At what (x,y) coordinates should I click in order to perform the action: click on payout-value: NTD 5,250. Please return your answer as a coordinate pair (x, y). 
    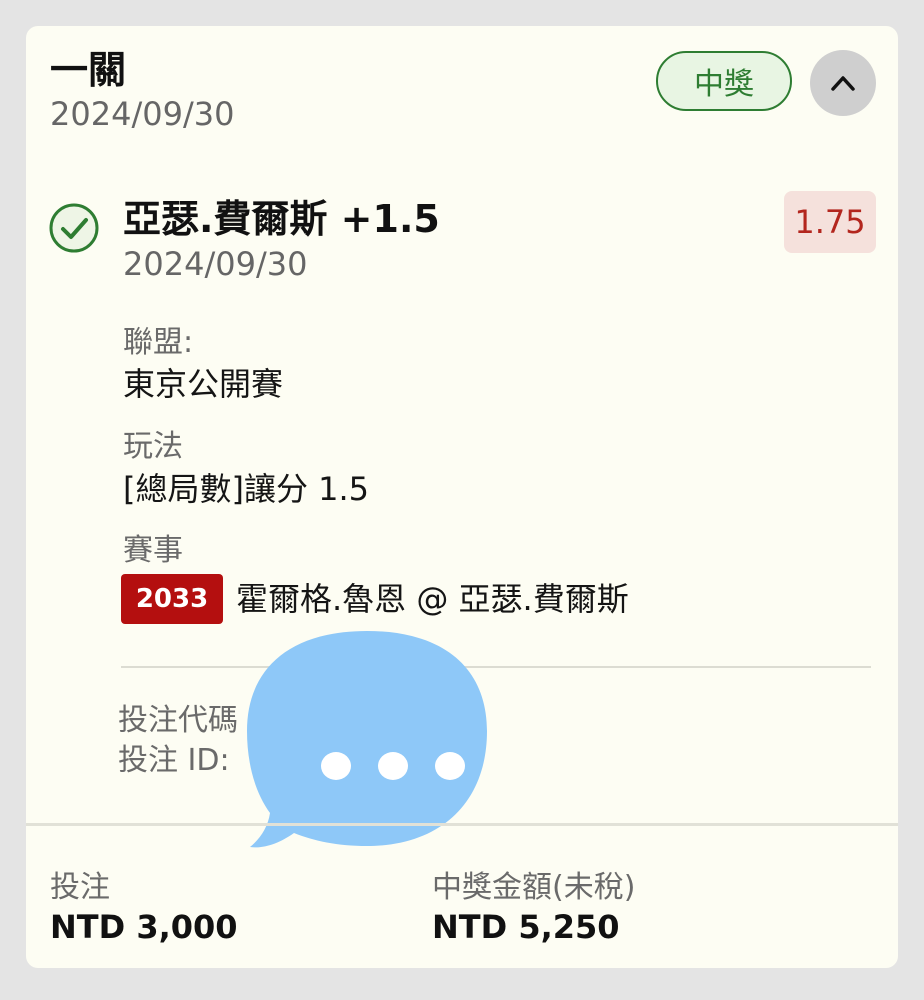
    Looking at the image, I should click on (526, 927).